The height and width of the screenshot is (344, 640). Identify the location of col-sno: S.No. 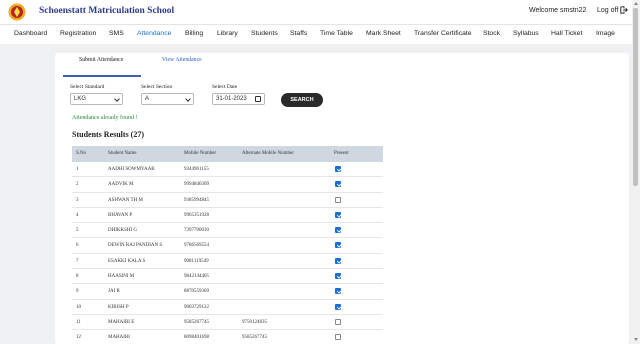
(81, 153).